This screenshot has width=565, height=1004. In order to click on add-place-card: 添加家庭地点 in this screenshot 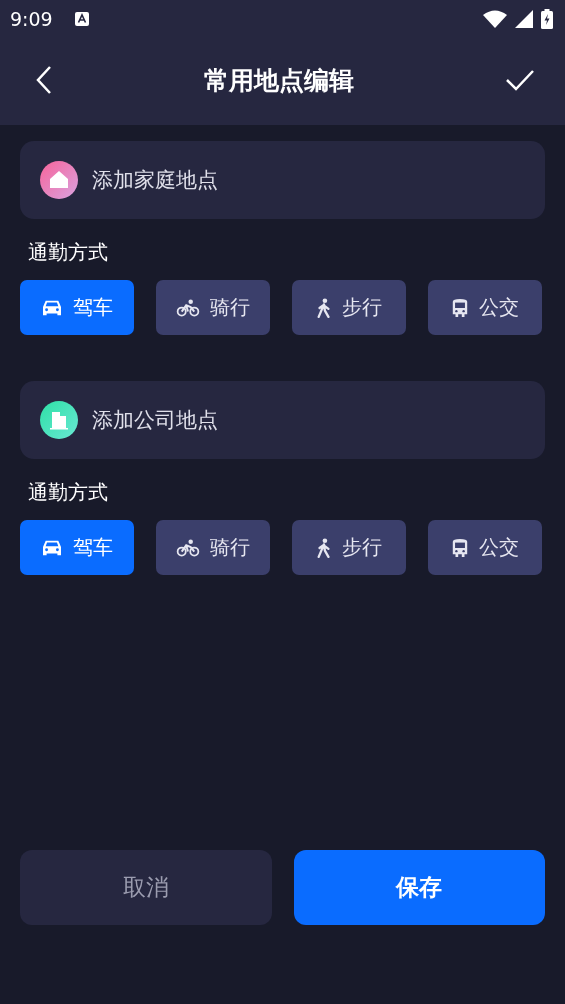, I will do `click(282, 180)`.